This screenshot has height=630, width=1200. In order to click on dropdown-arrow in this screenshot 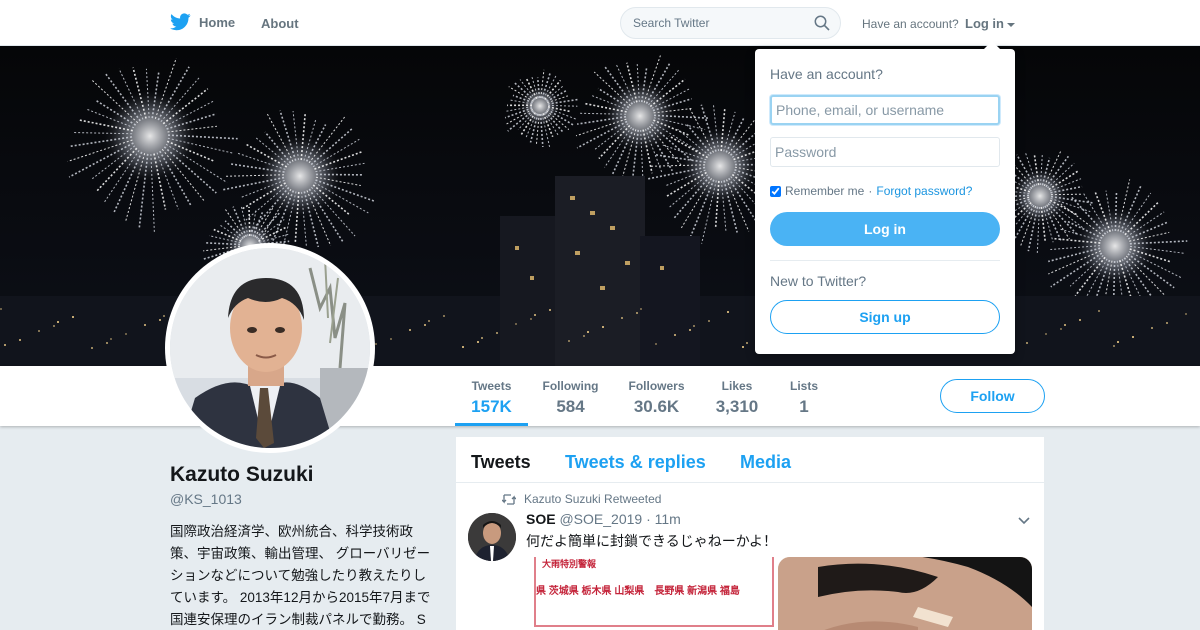, I will do `click(992, 45)`.